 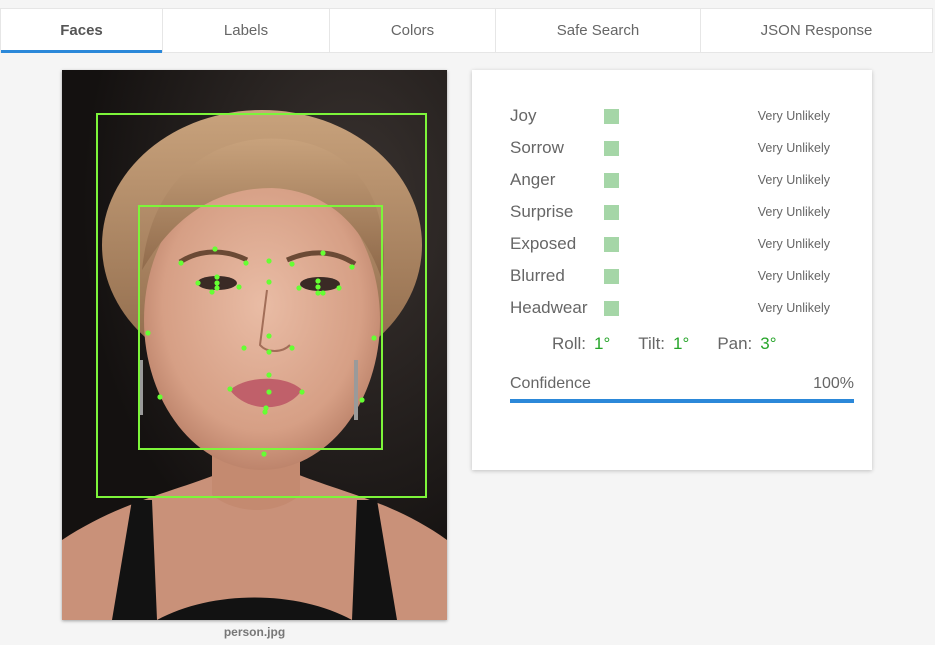 What do you see at coordinates (675, 276) in the screenshot?
I see `likelihood-row-blurred: Blurred Very Unlikely` at bounding box center [675, 276].